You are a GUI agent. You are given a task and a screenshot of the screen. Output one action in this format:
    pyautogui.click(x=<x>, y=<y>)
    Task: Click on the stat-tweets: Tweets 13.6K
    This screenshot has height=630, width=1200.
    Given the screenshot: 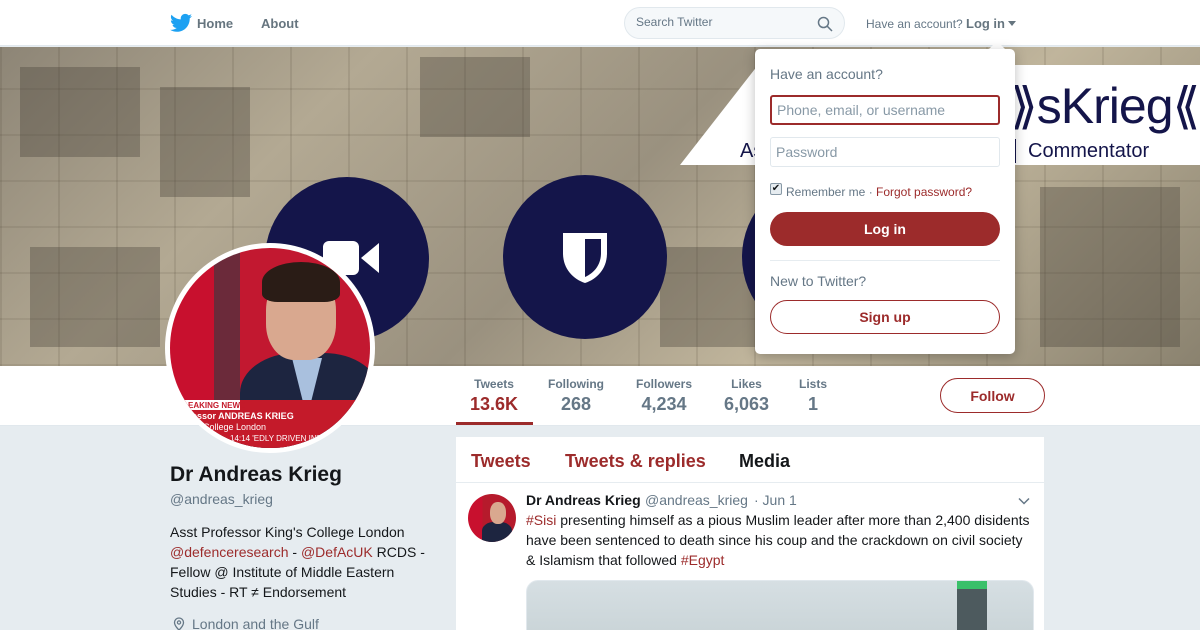 What is the action you would take?
    pyautogui.click(x=494, y=396)
    